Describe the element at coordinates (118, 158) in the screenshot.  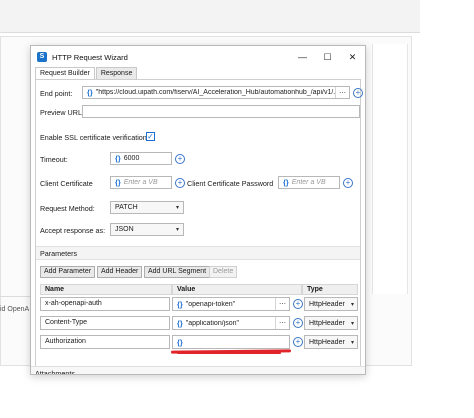
I see `timeout-expression-icon: {}` at that location.